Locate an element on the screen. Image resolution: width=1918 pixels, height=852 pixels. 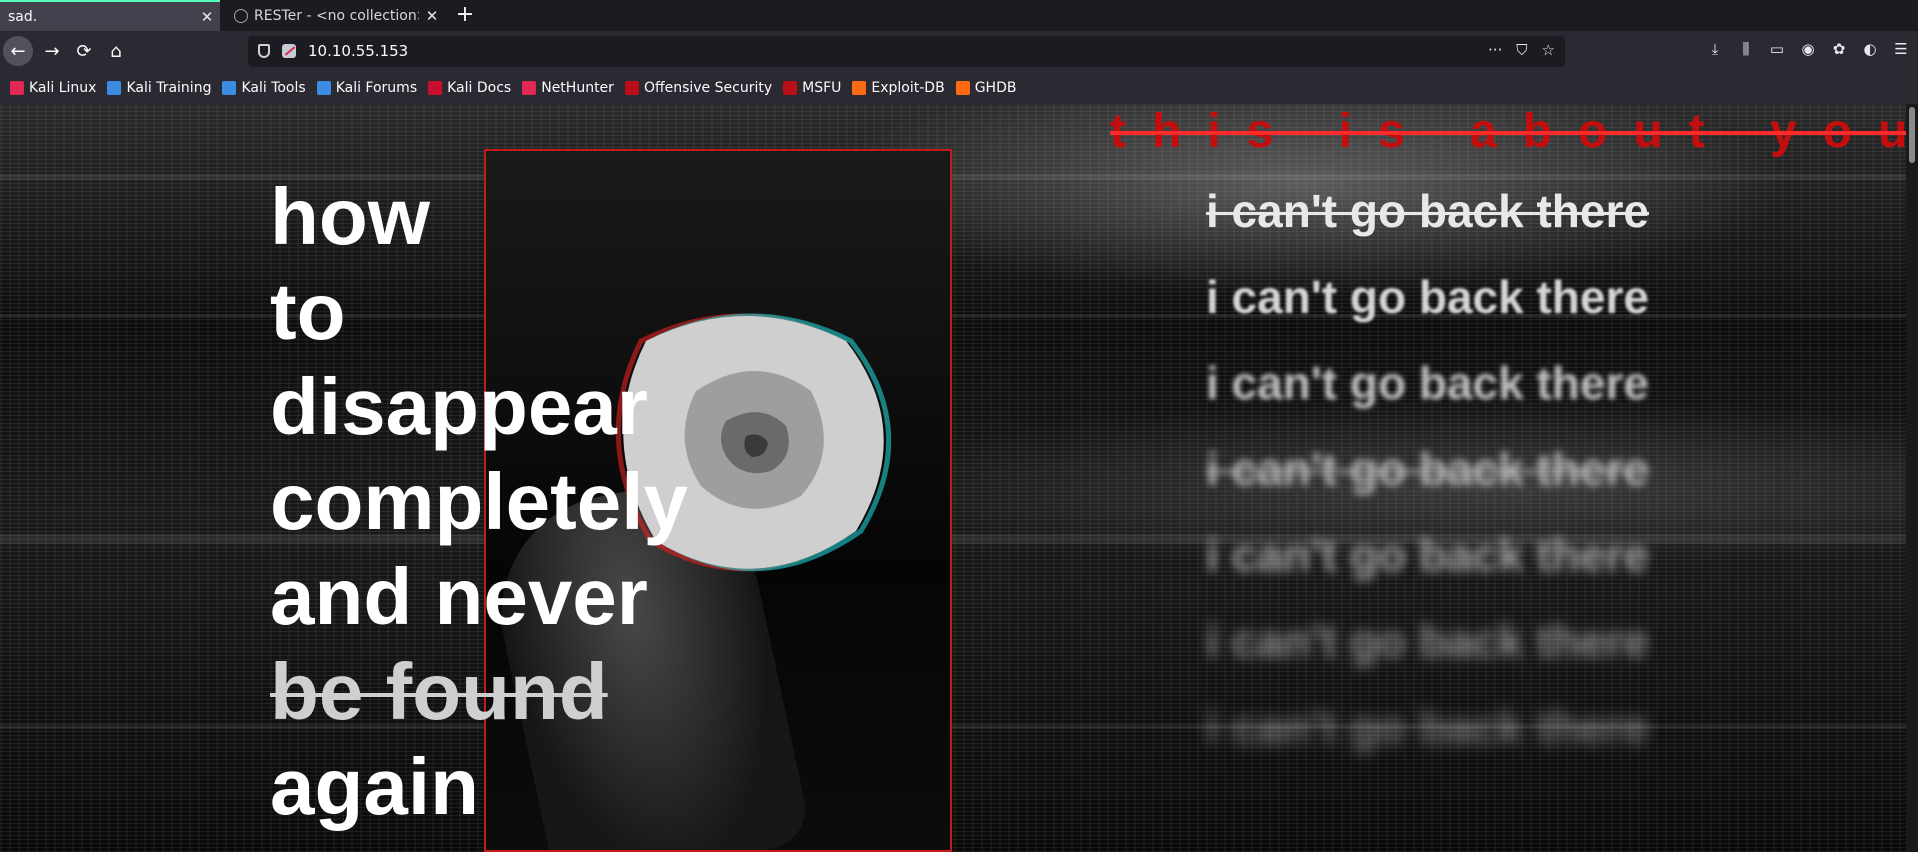
headline-line: disappear is located at coordinates (459, 406).